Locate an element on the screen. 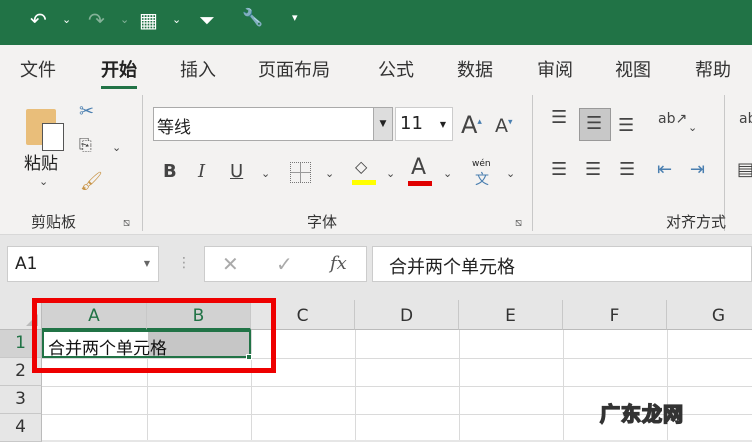 This screenshot has width=752, height=442. tab-review: 审阅 is located at coordinates (555, 69).